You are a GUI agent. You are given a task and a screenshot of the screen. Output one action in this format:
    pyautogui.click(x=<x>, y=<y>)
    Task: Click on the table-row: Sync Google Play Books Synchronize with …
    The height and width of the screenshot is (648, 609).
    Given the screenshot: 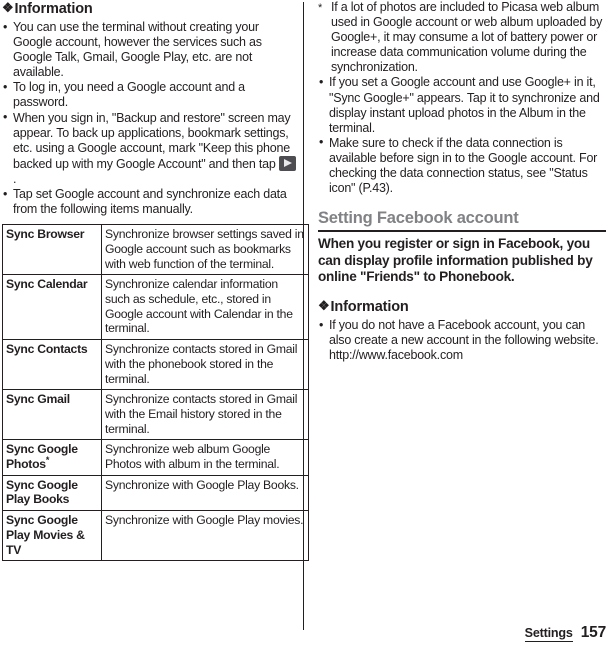 What is the action you would take?
    pyautogui.click(x=155, y=493)
    